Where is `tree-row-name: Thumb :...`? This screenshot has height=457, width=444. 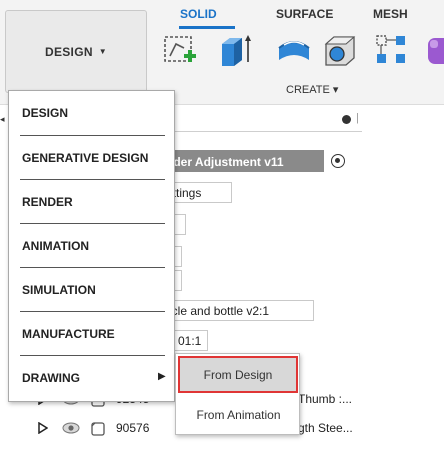
tree-row-name: Thumb :... is located at coordinates (325, 399).